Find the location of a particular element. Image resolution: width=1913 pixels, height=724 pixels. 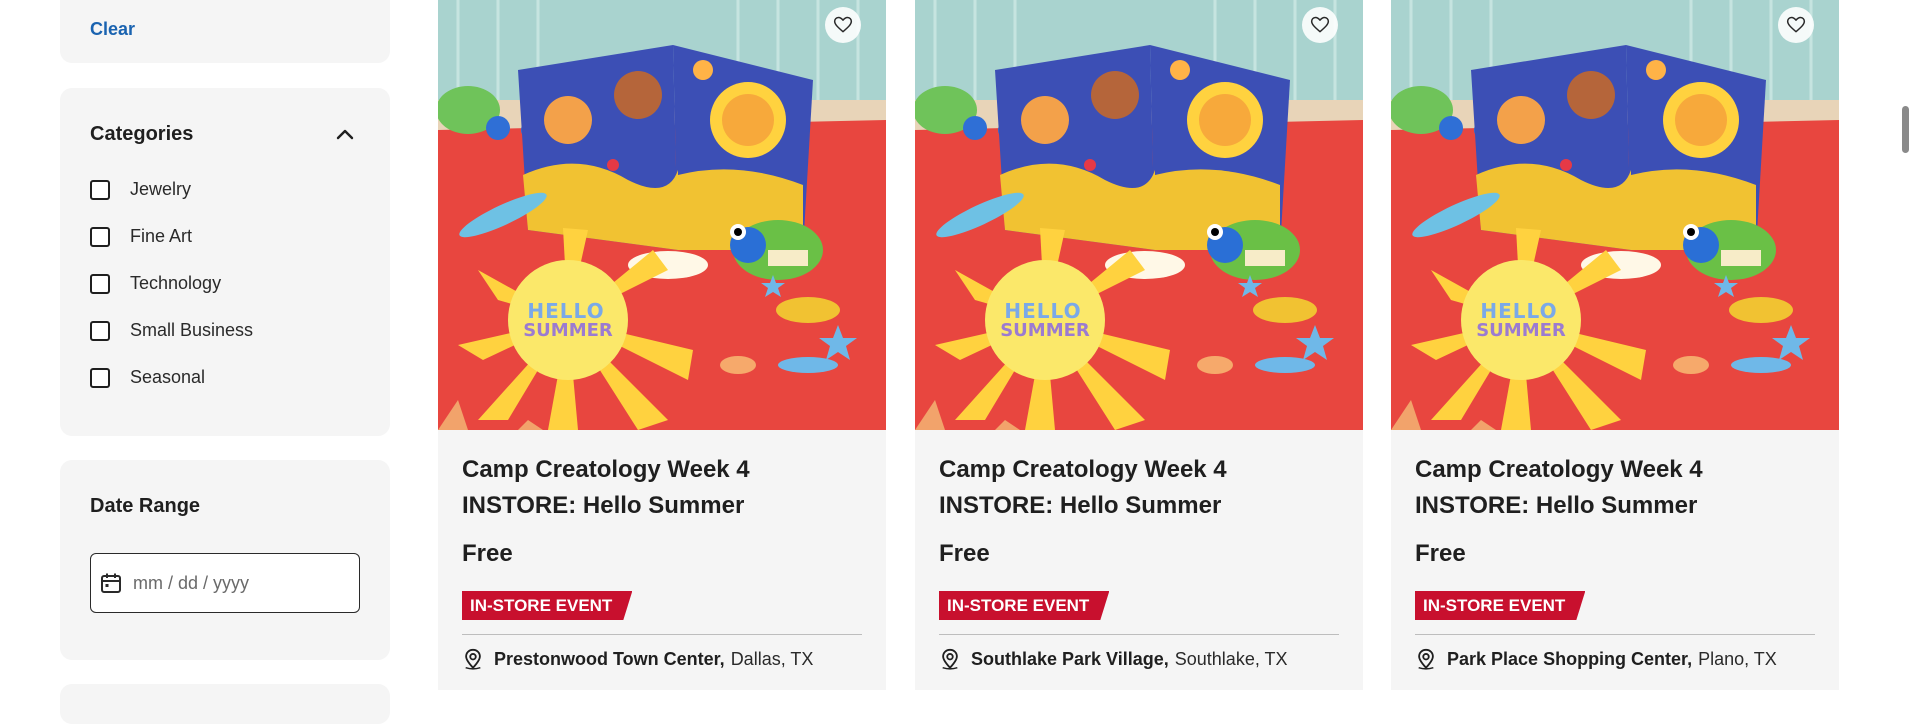

categories-title: Categories is located at coordinates (142, 134).